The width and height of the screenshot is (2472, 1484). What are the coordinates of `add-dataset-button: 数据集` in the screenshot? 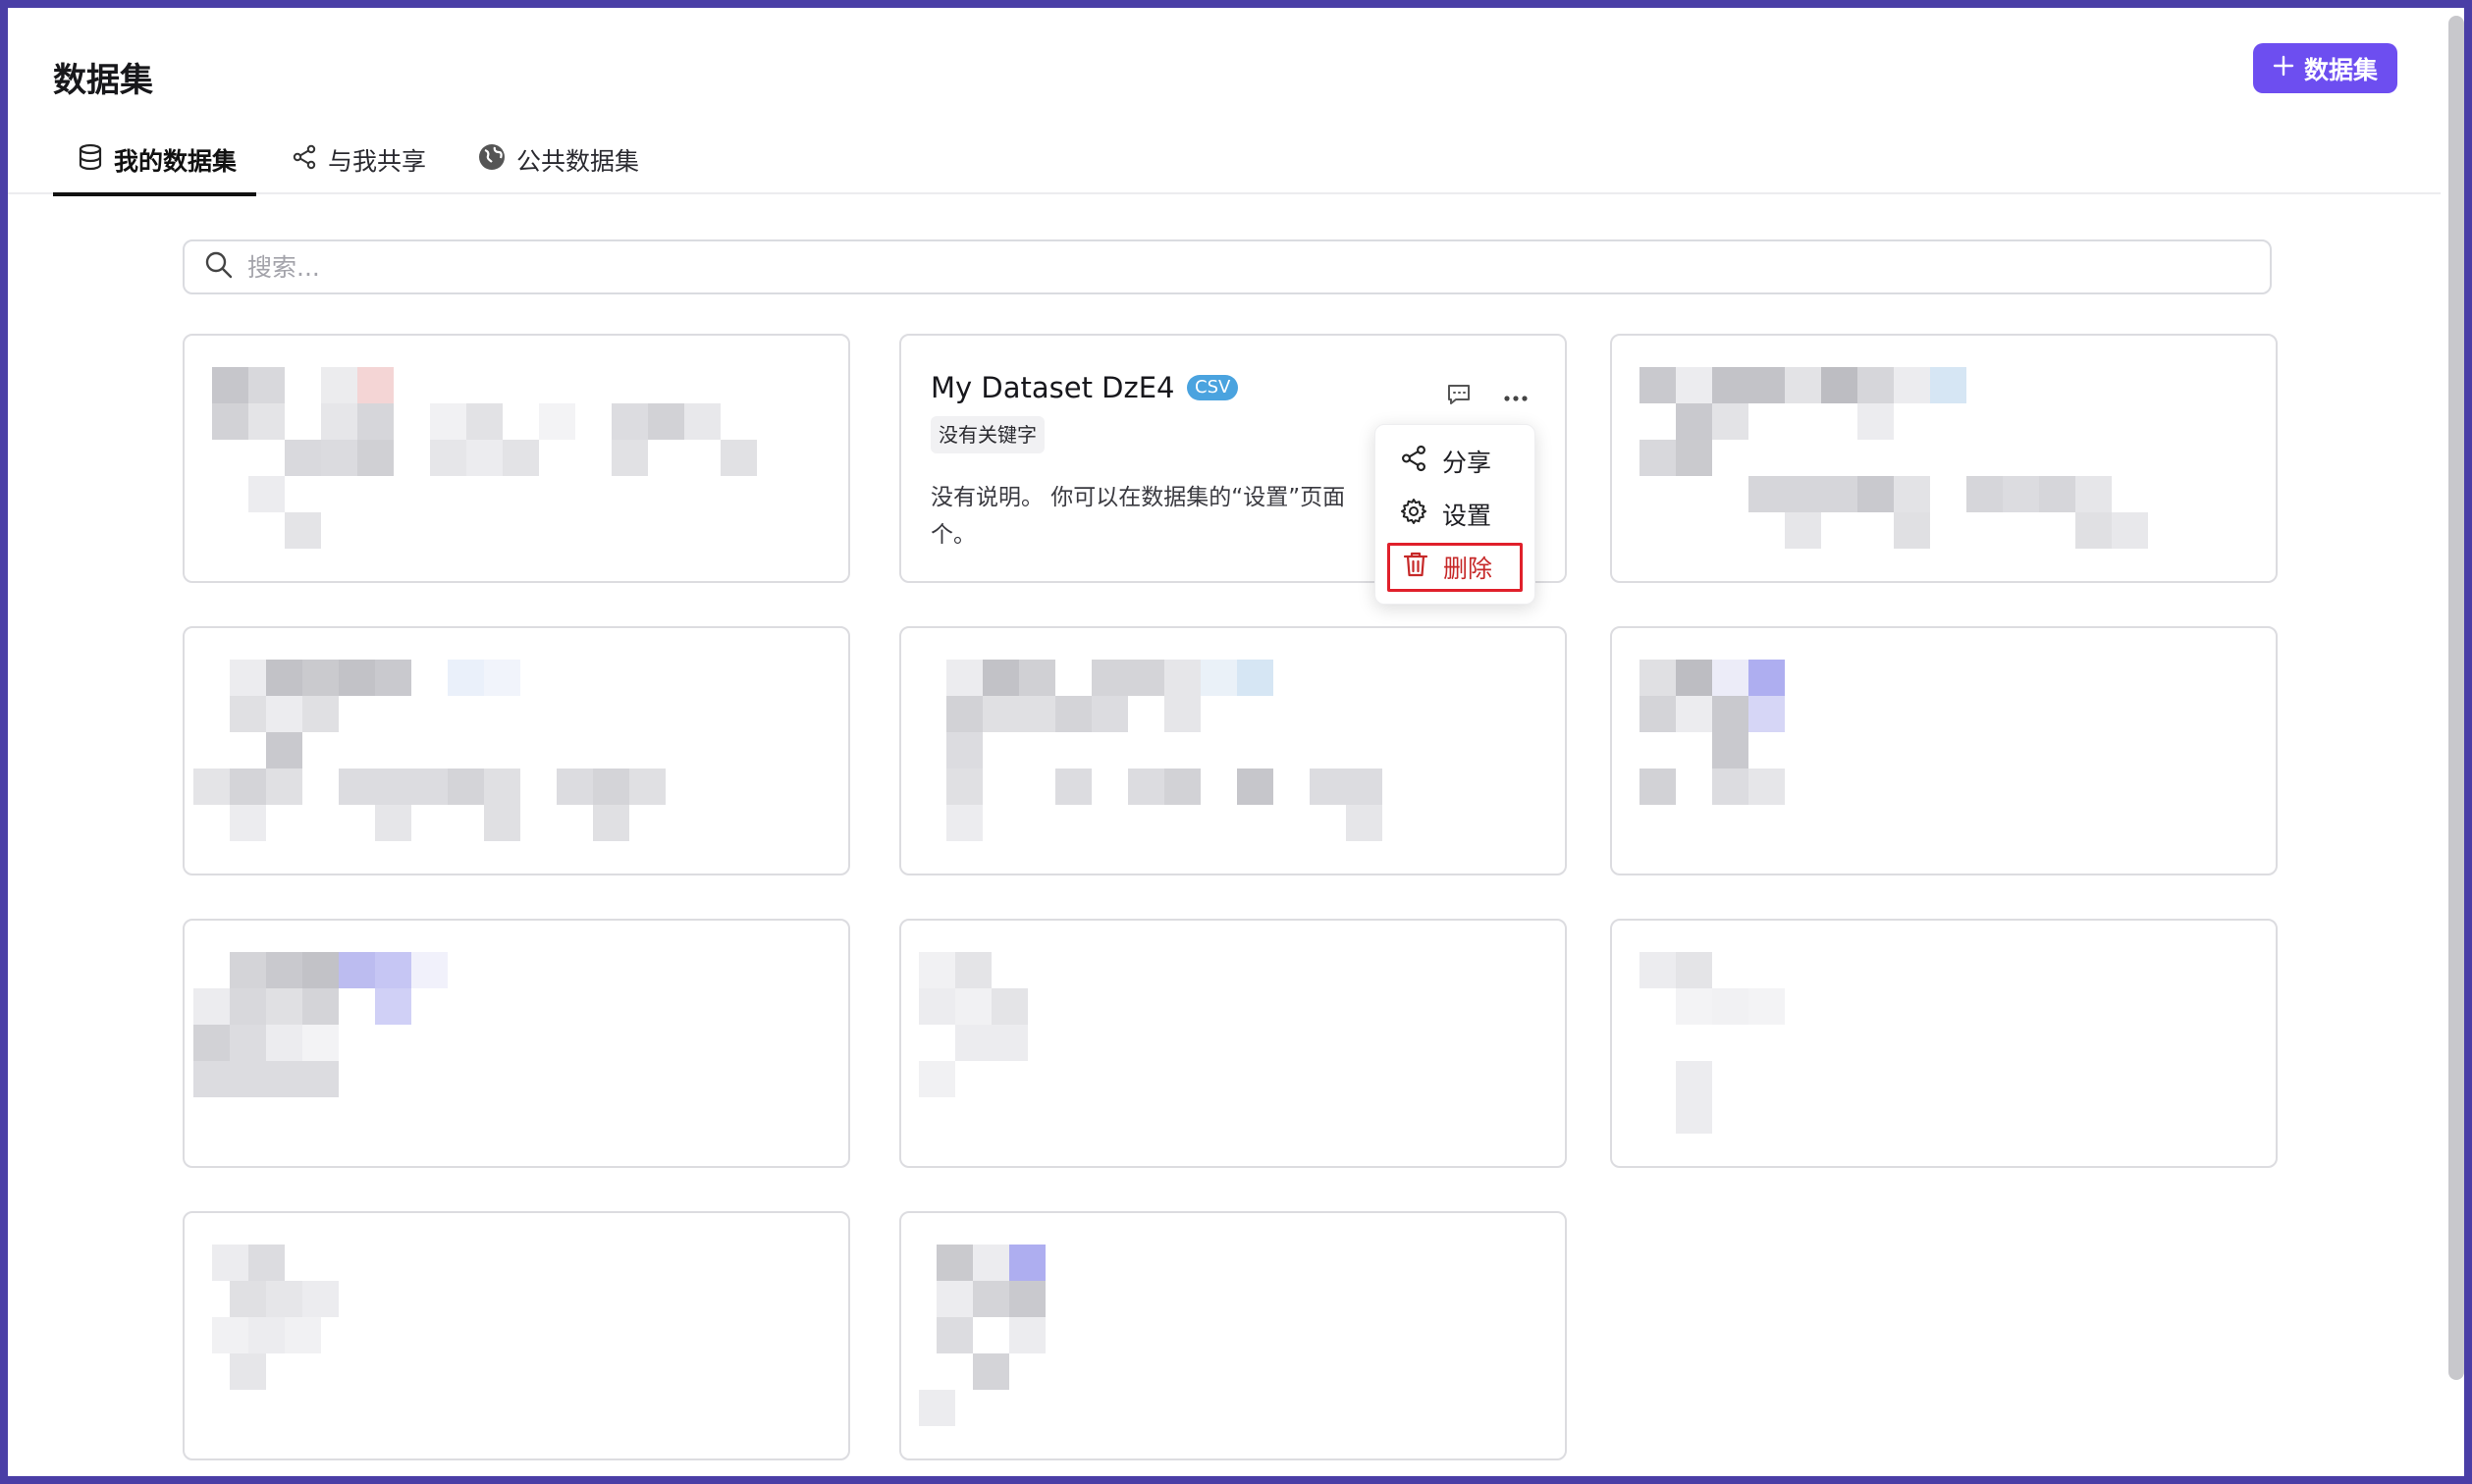 It's located at (2325, 68).